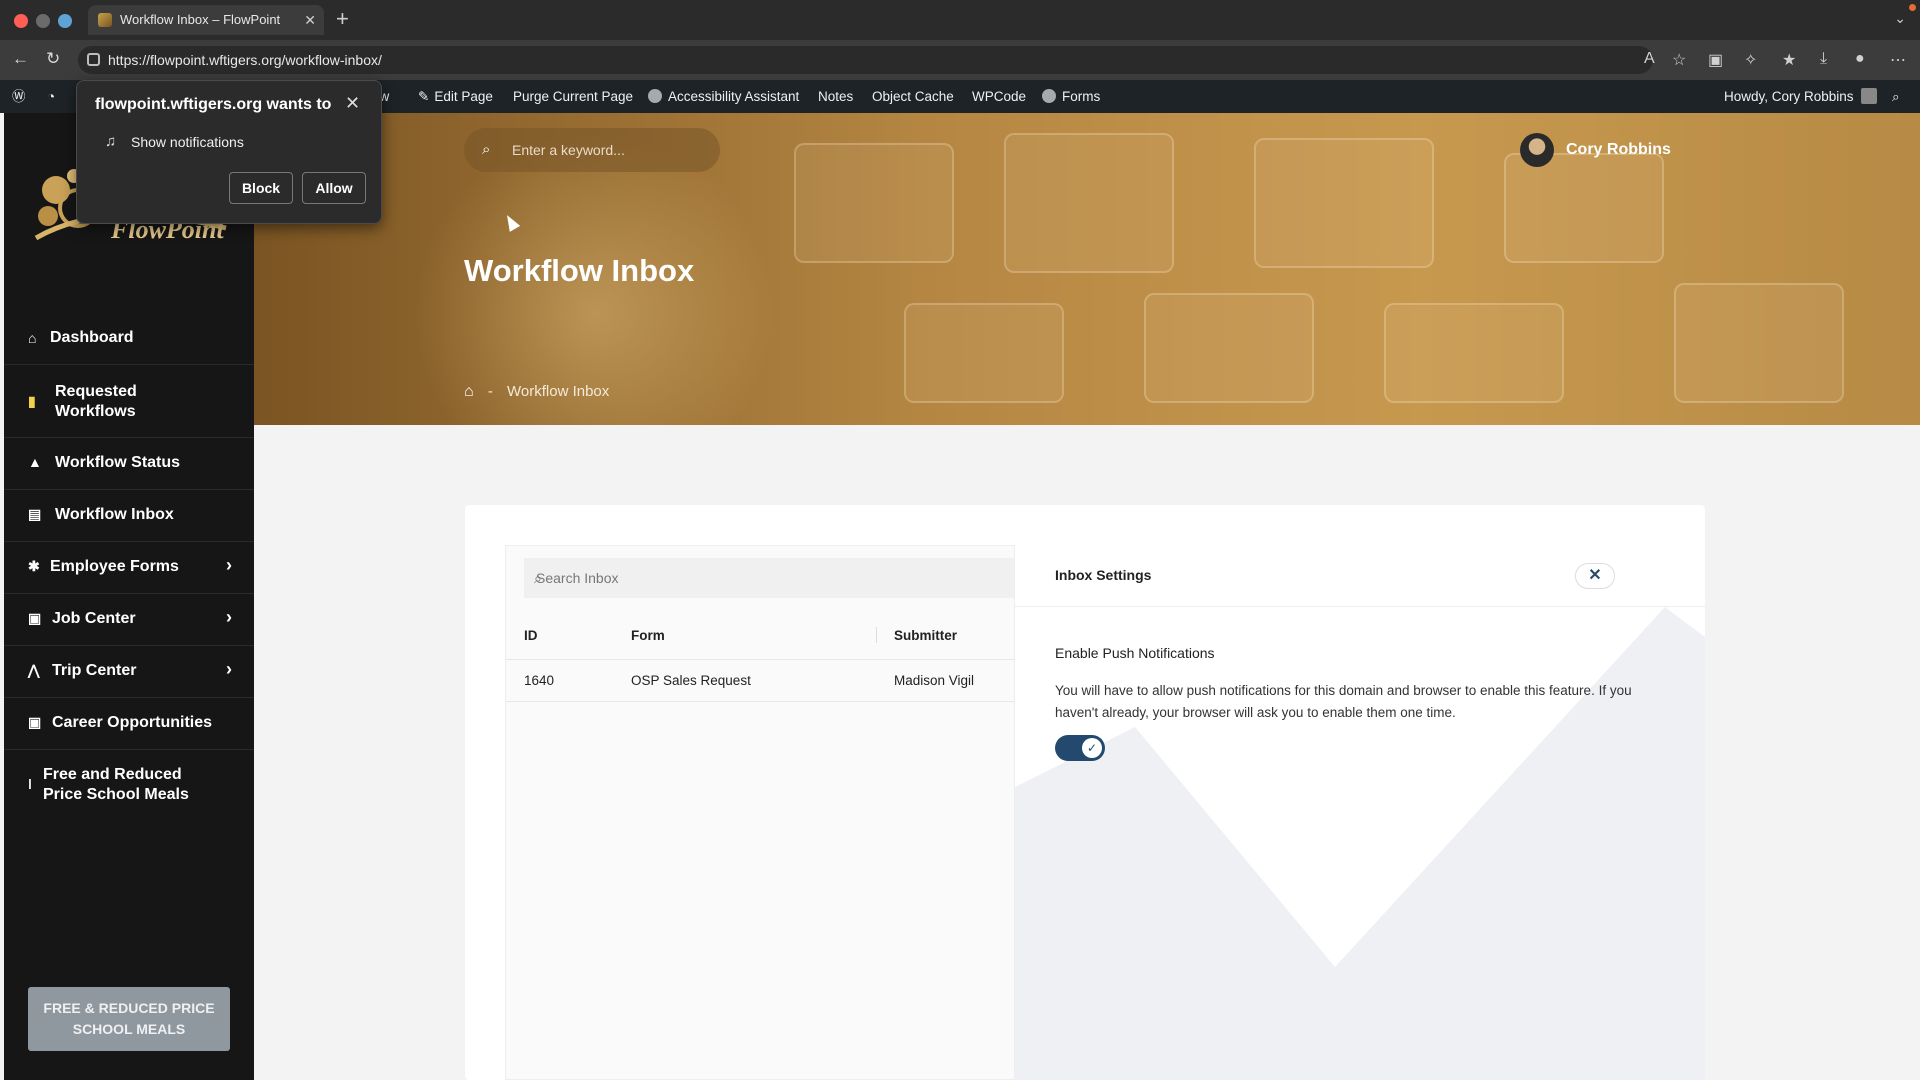 The height and width of the screenshot is (1080, 1920). I want to click on sidebar-item-job-center: ▣ Job Center ›, so click(129, 620).